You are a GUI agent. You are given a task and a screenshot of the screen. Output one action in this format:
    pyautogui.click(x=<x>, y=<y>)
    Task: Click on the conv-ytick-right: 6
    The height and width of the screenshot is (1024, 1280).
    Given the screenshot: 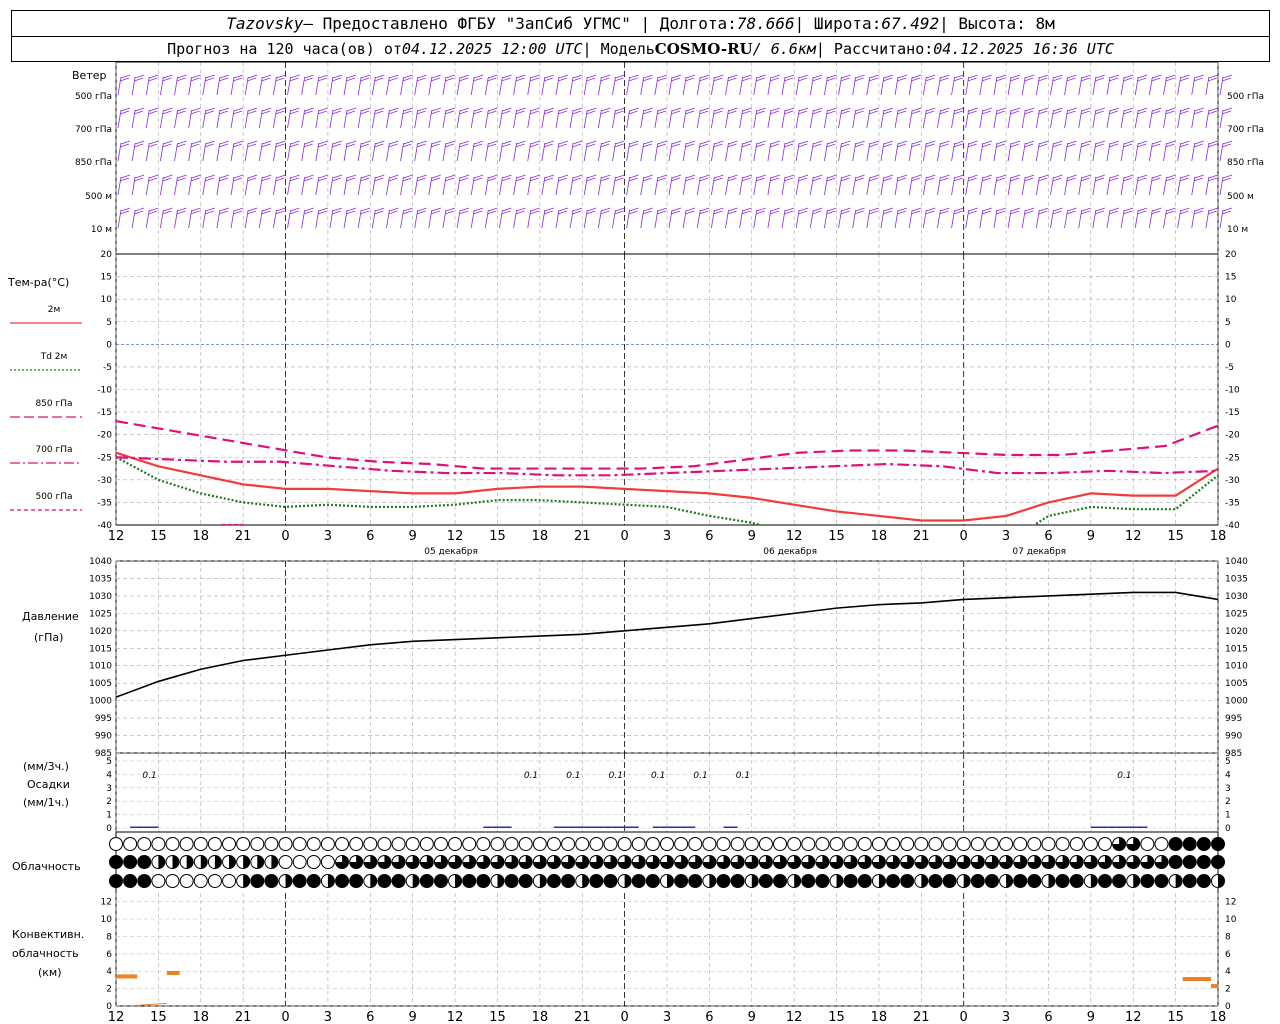 What is the action you would take?
    pyautogui.click(x=1228, y=955)
    